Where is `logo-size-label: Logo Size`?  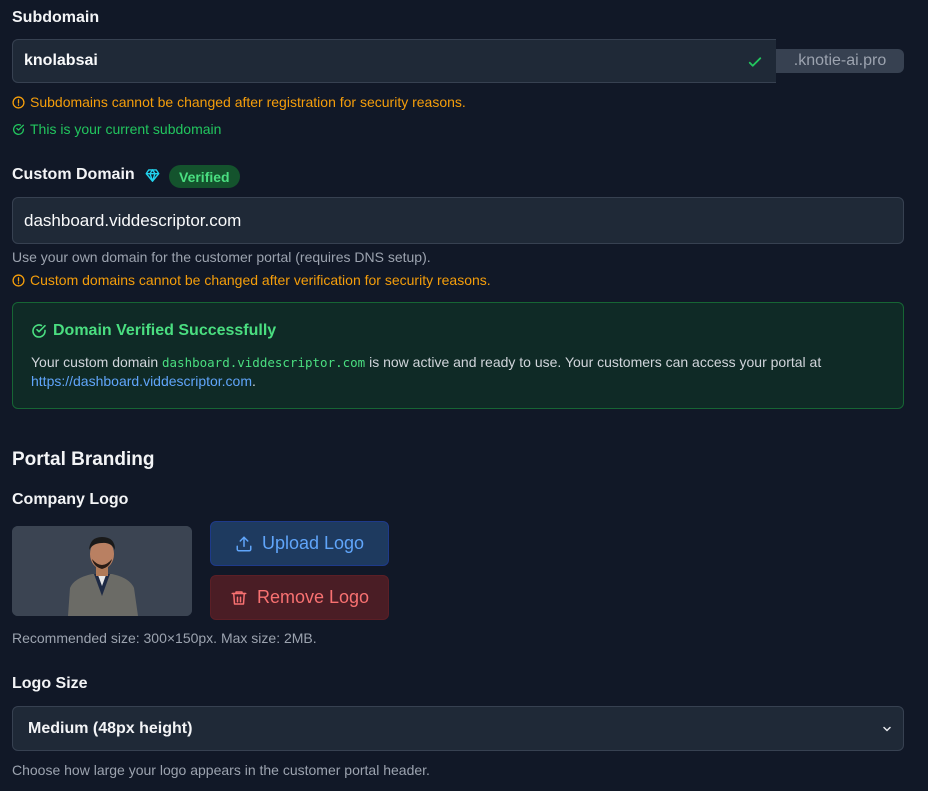
logo-size-label: Logo Size is located at coordinates (50, 683).